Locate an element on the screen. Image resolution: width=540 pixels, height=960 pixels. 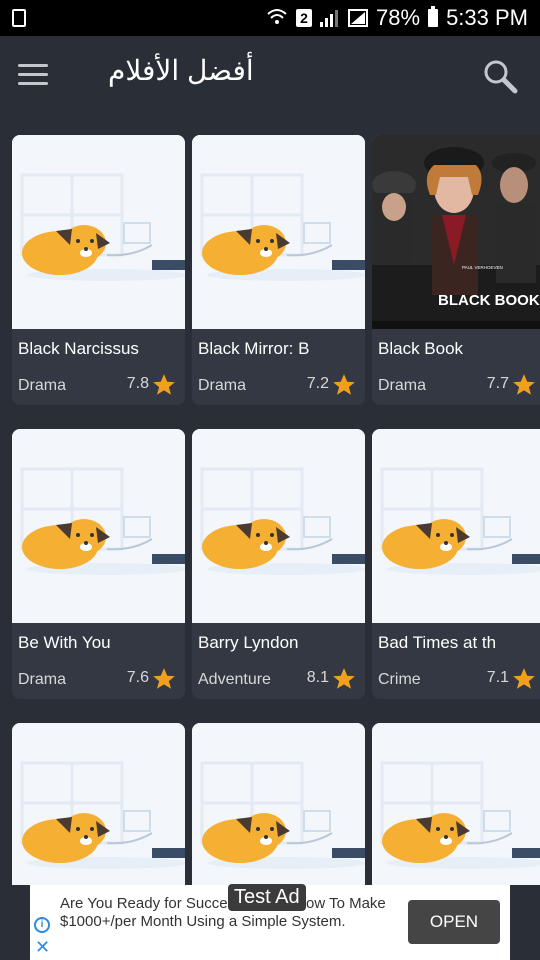
info-icon: i is located at coordinates (42, 925).